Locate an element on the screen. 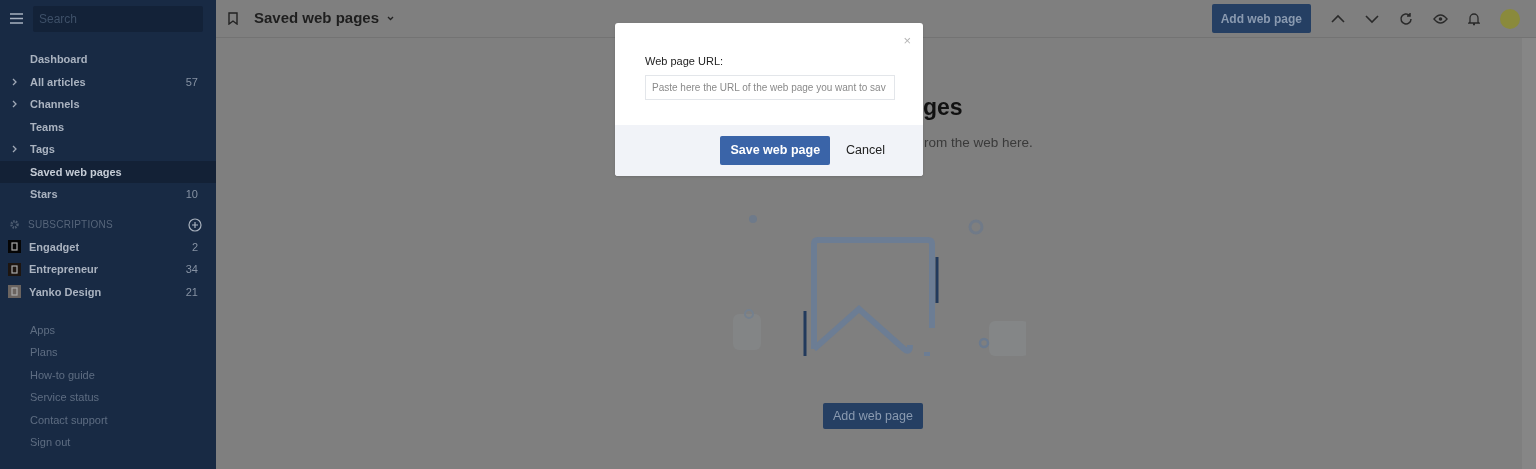 This screenshot has height=469, width=1536. feed-item: Engadget 2 is located at coordinates (108, 246).